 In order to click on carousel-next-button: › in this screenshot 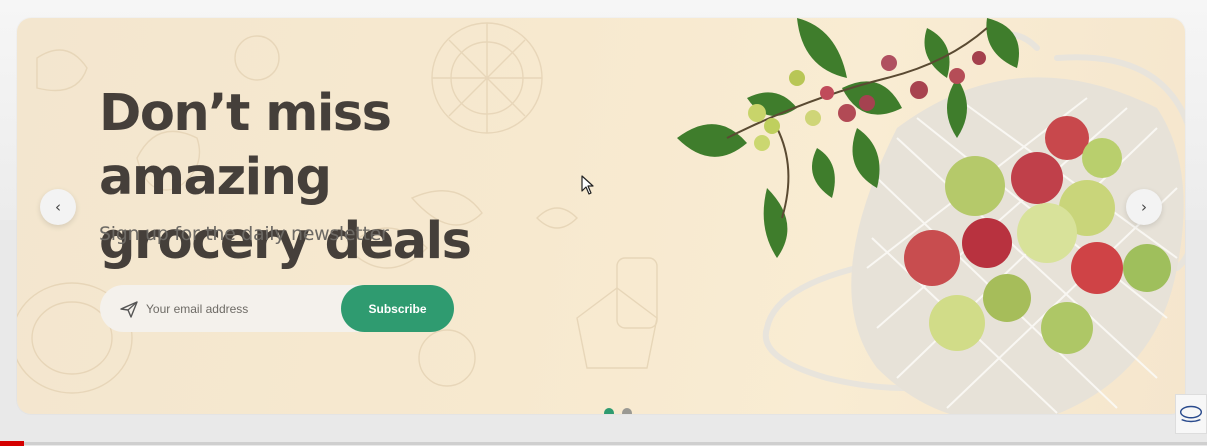, I will do `click(1144, 207)`.